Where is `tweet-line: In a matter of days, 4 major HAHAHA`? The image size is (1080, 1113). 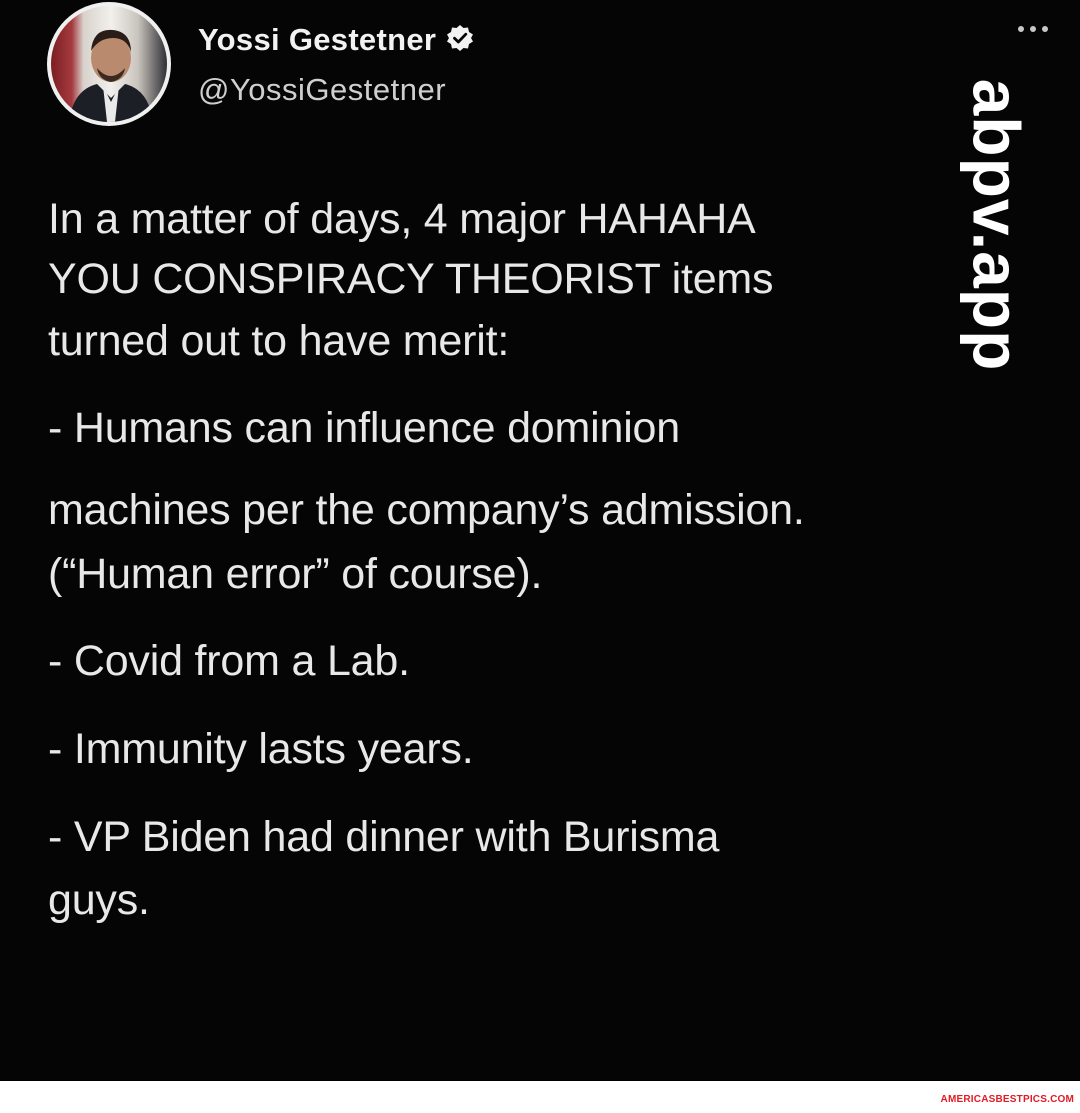
tweet-line: In a matter of days, 4 major HAHAHA is located at coordinates (402, 219).